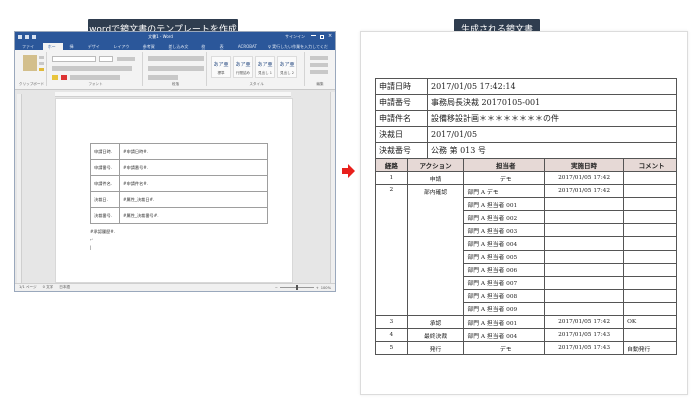 The width and height of the screenshot is (700, 408). I want to click on window-title: 文書1 - Word, so click(160, 36).